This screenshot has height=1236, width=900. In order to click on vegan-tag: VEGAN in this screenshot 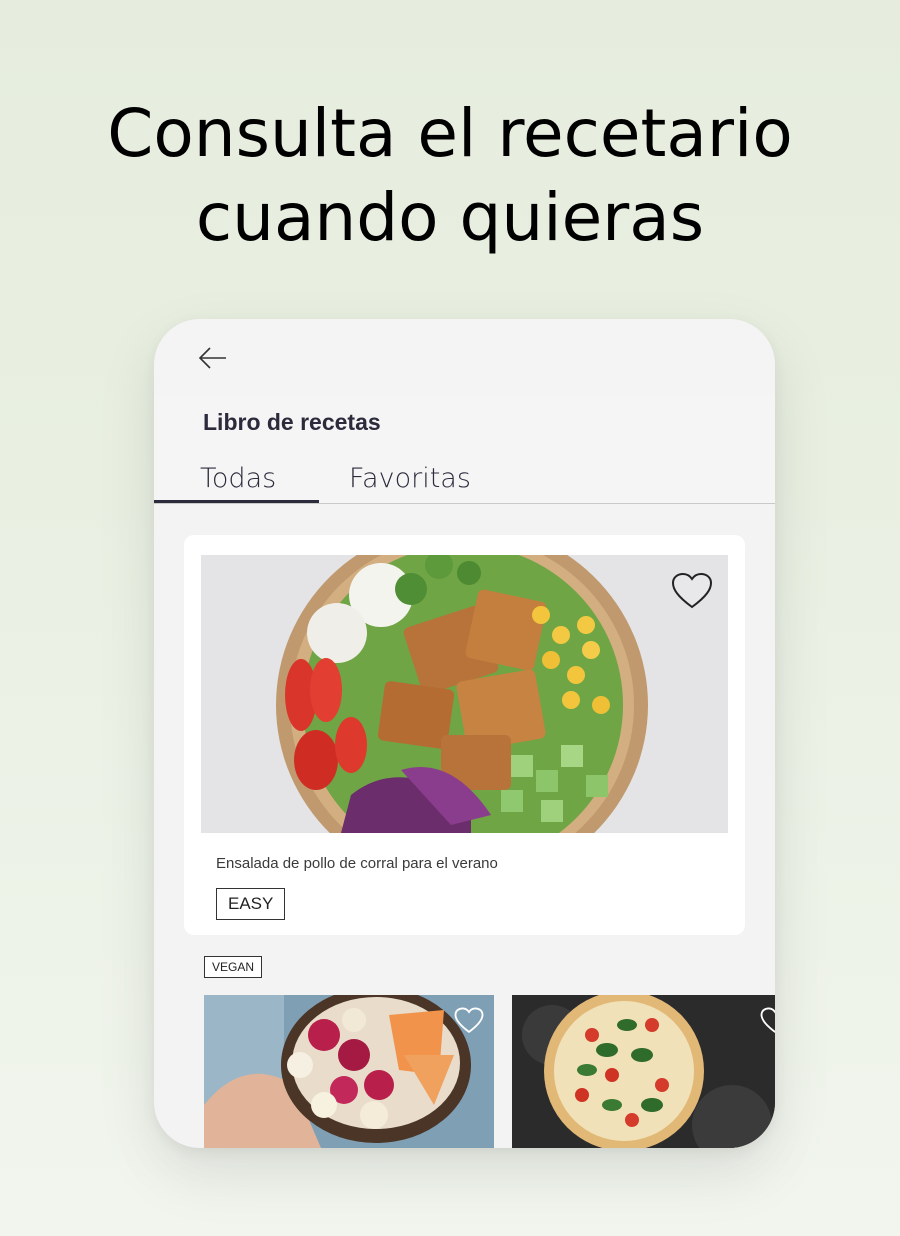, I will do `click(233, 967)`.